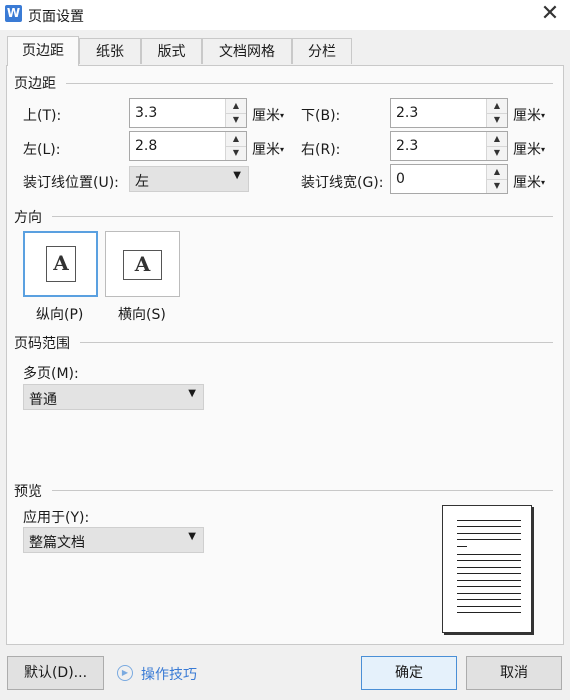 The image size is (570, 700). I want to click on multiple-pages-value: 普通, so click(43, 400).